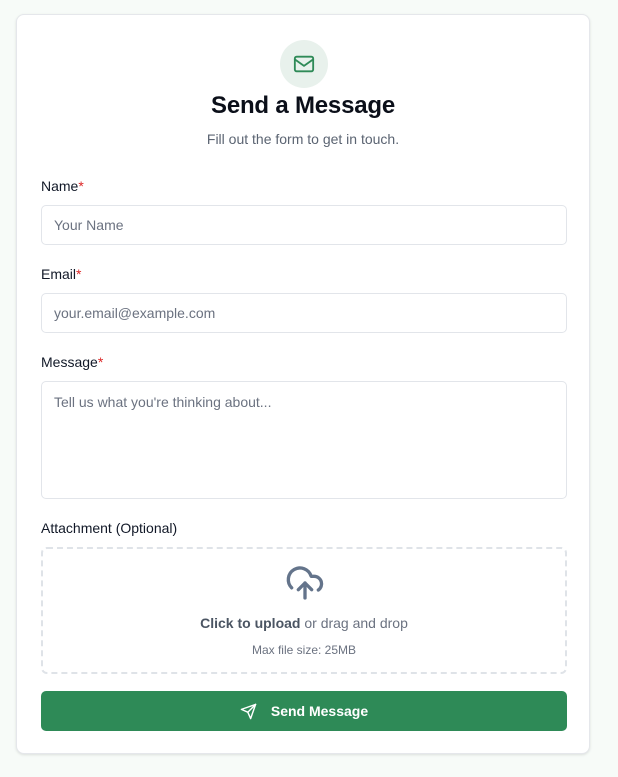 This screenshot has height=777, width=618. I want to click on message-label-text: Message, so click(69, 362).